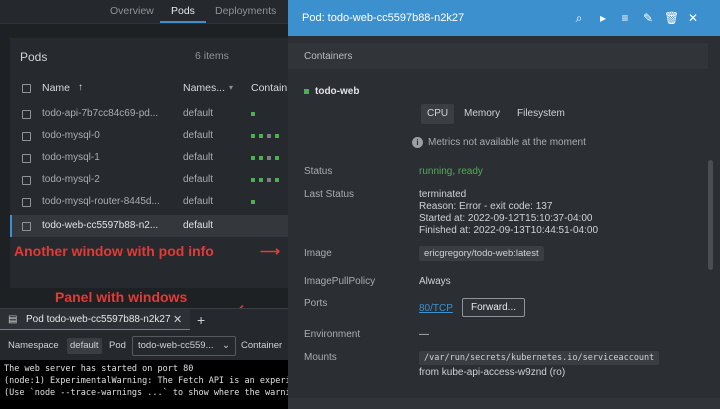 The image size is (720, 409). What do you see at coordinates (316, 303) in the screenshot?
I see `ports-label: Ports` at bounding box center [316, 303].